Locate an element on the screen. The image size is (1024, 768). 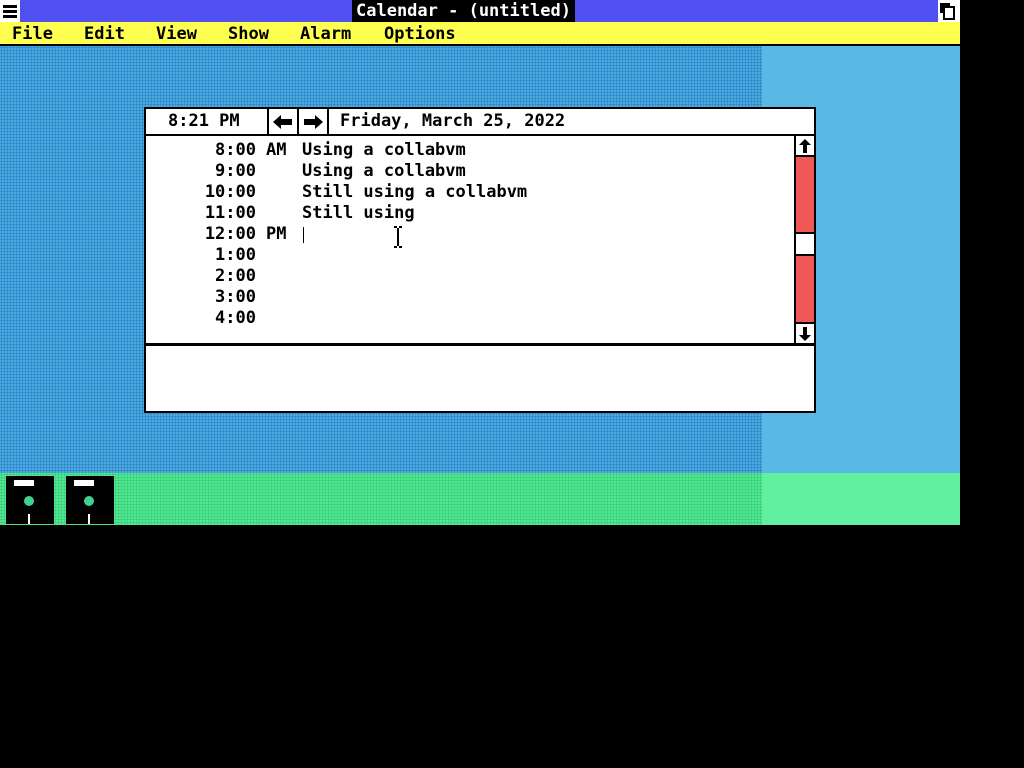
ampm-label: PM is located at coordinates (276, 234).